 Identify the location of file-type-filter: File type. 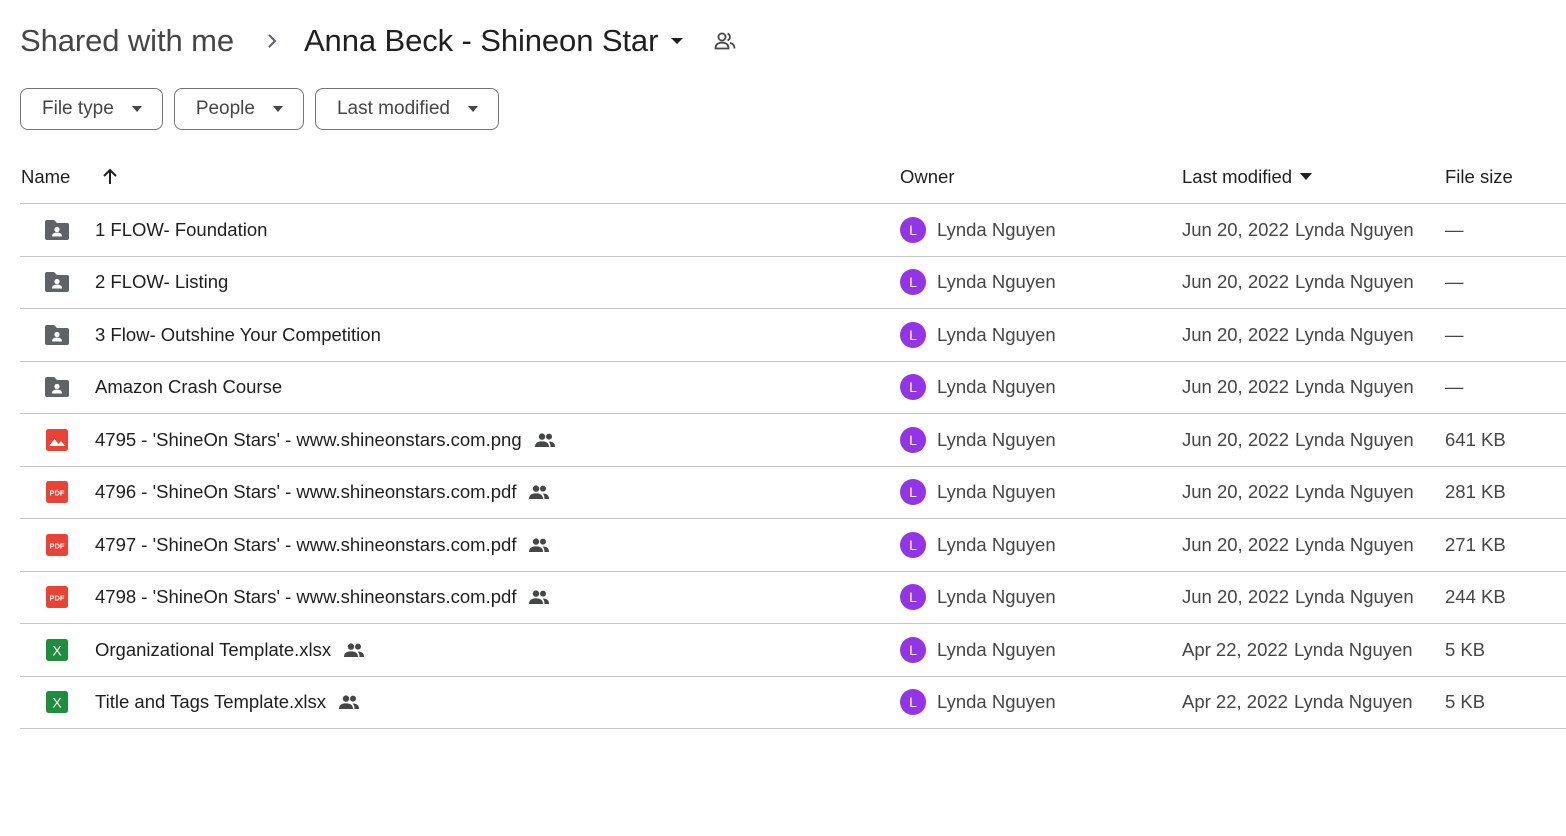
(91, 109).